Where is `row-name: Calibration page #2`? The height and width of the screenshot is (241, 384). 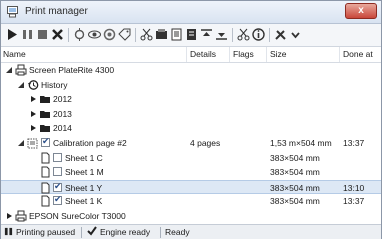
row-name: Calibration page #2 is located at coordinates (90, 143).